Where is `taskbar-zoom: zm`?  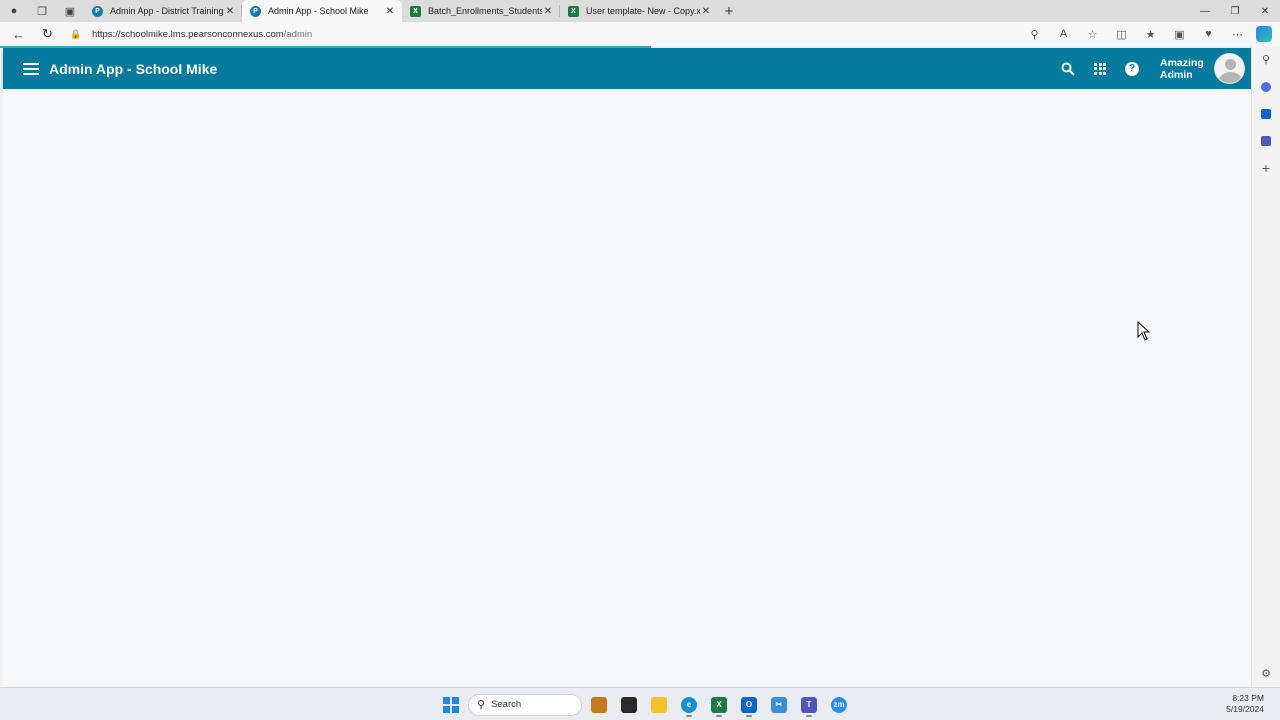
taskbar-zoom: zm is located at coordinates (839, 704).